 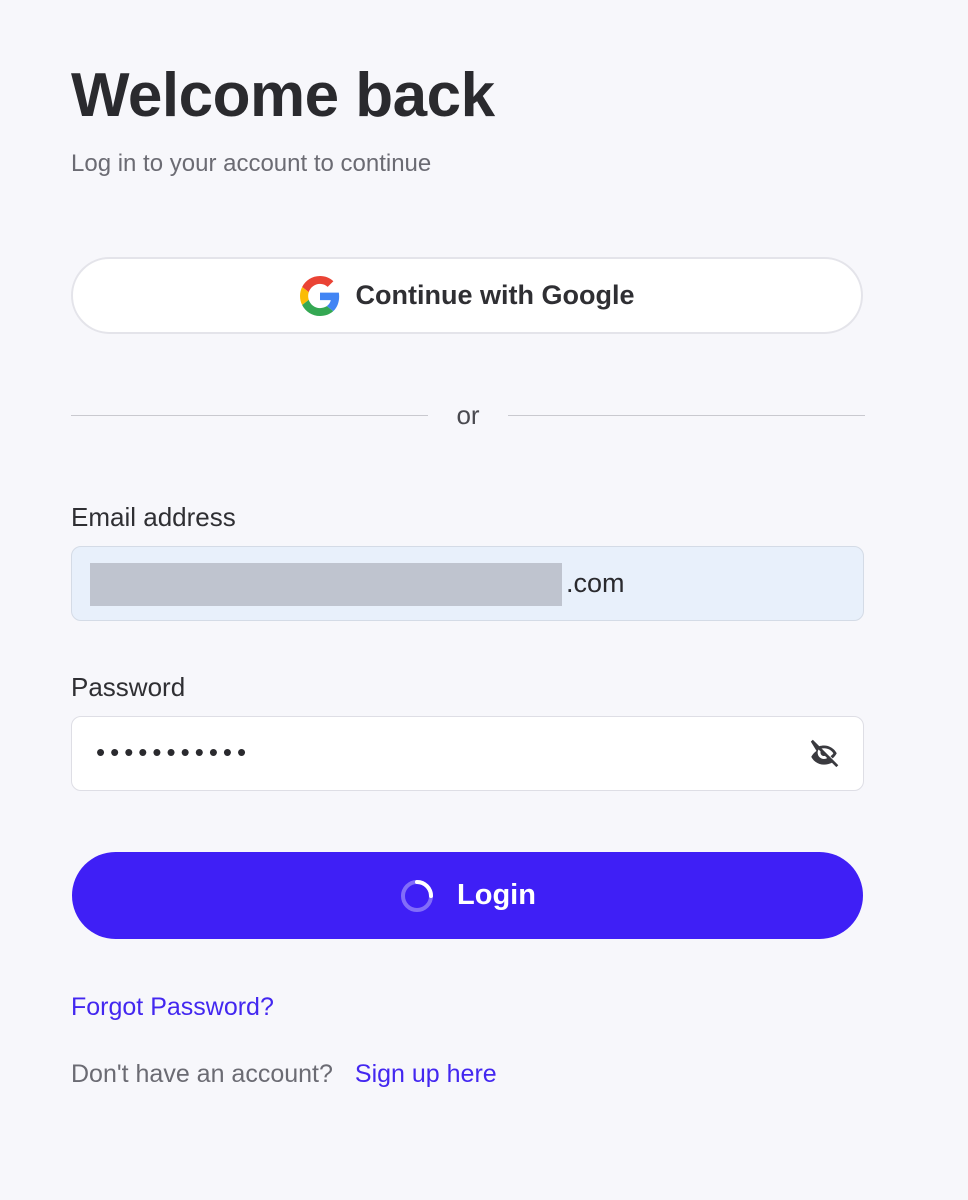 I want to click on page-subtitle: Log in to your account to continue, so click(x=251, y=163).